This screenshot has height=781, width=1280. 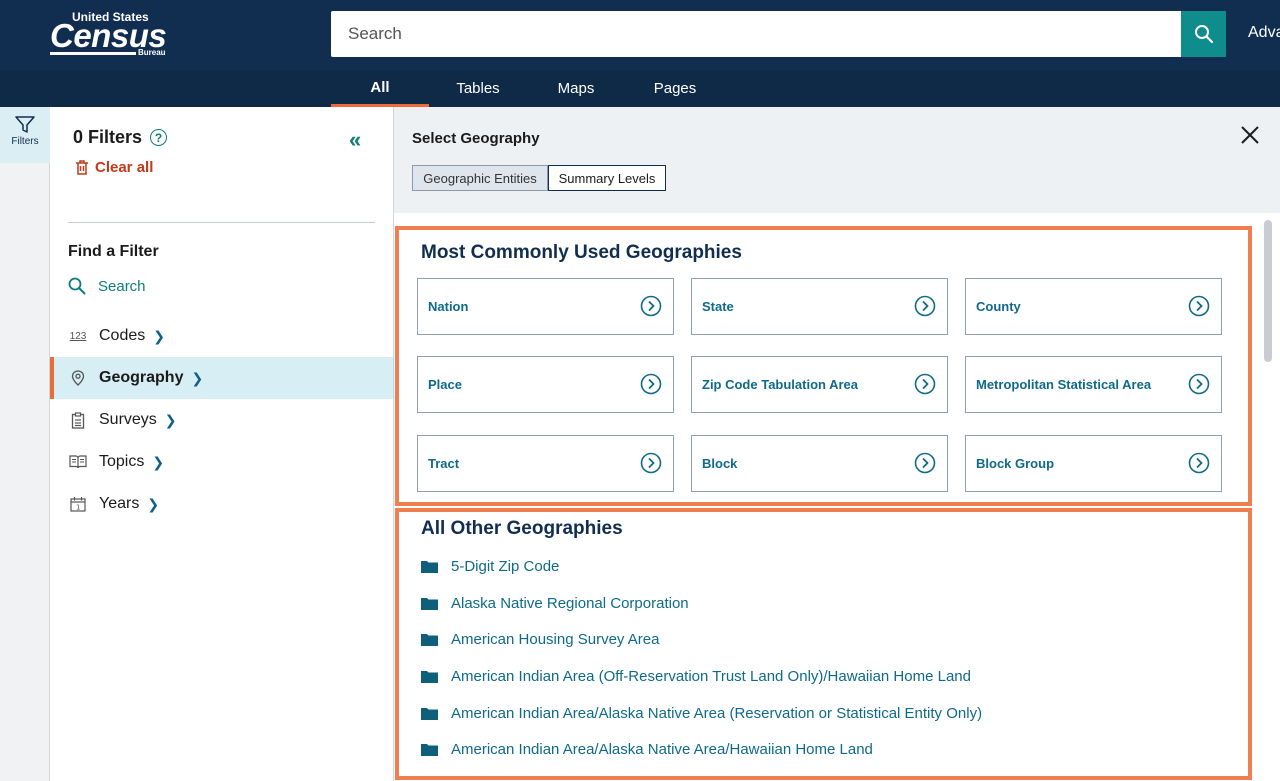 I want to click on filters-toggle-button: Filters, so click(x=25, y=135).